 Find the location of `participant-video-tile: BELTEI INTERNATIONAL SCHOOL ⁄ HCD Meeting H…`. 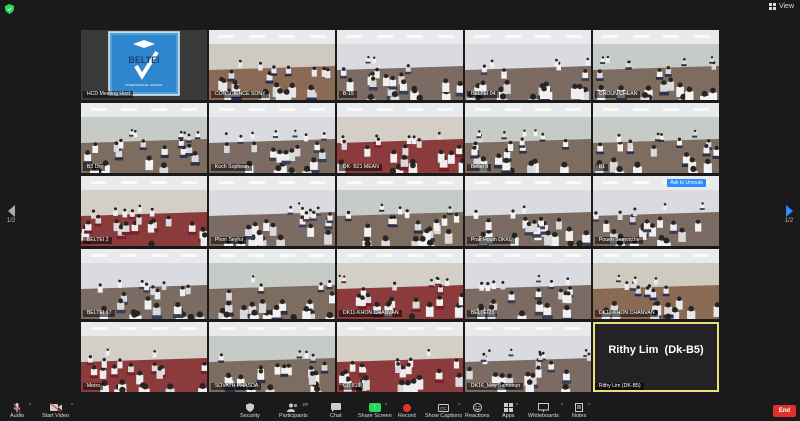

participant-video-tile: BELTEI INTERNATIONAL SCHOOL ⁄ HCD Meeting H… is located at coordinates (144, 65).